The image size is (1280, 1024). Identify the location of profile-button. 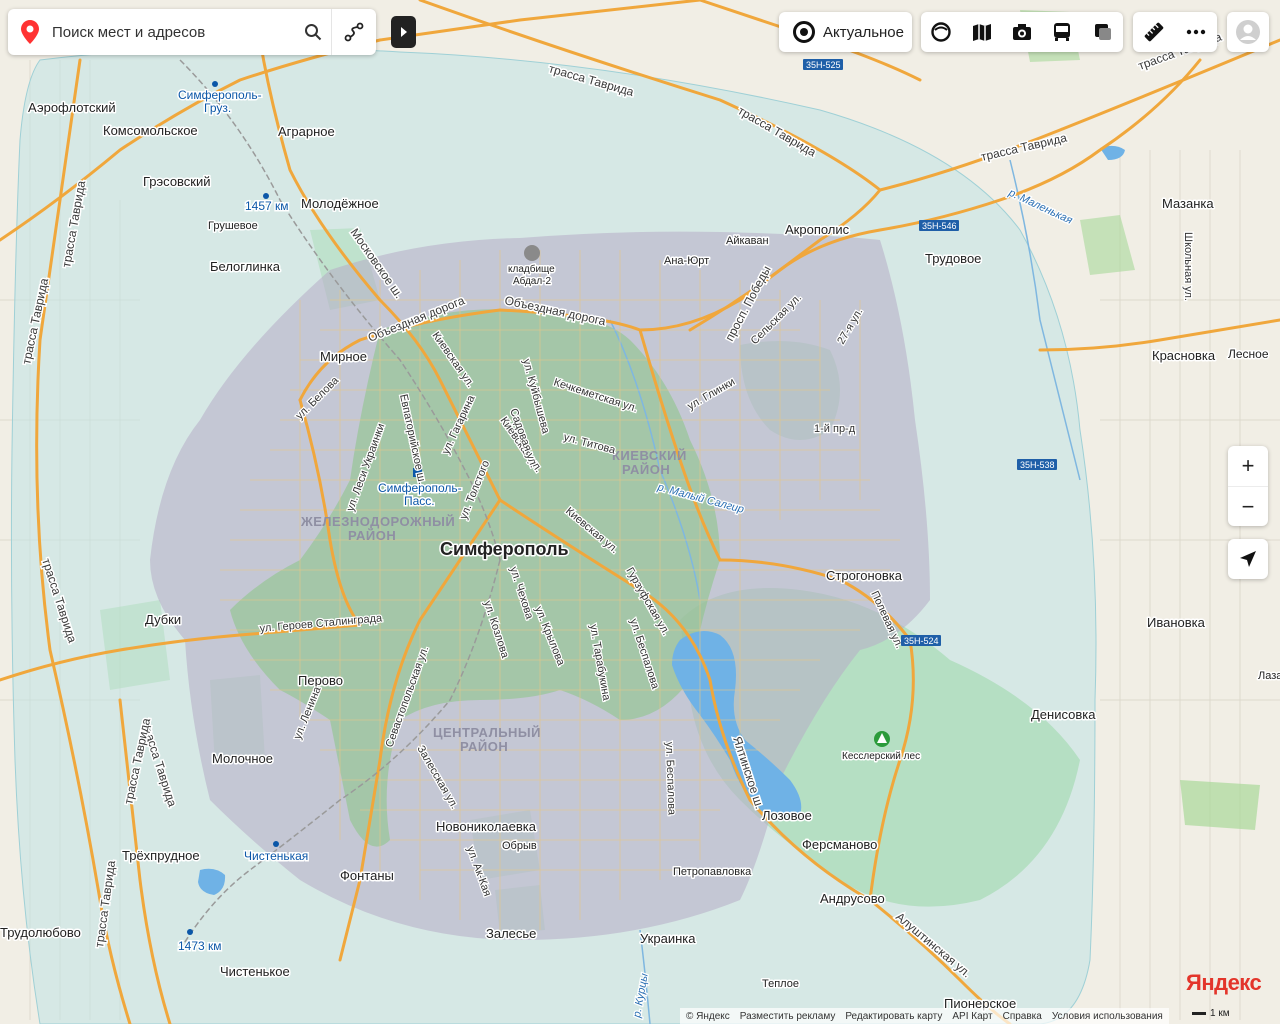
(1248, 32).